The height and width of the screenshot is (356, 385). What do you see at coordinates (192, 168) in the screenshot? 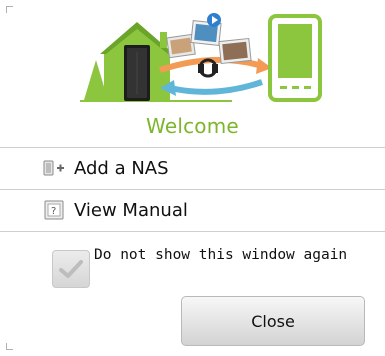
I see `add-nas-menu-item: Add a NAS` at bounding box center [192, 168].